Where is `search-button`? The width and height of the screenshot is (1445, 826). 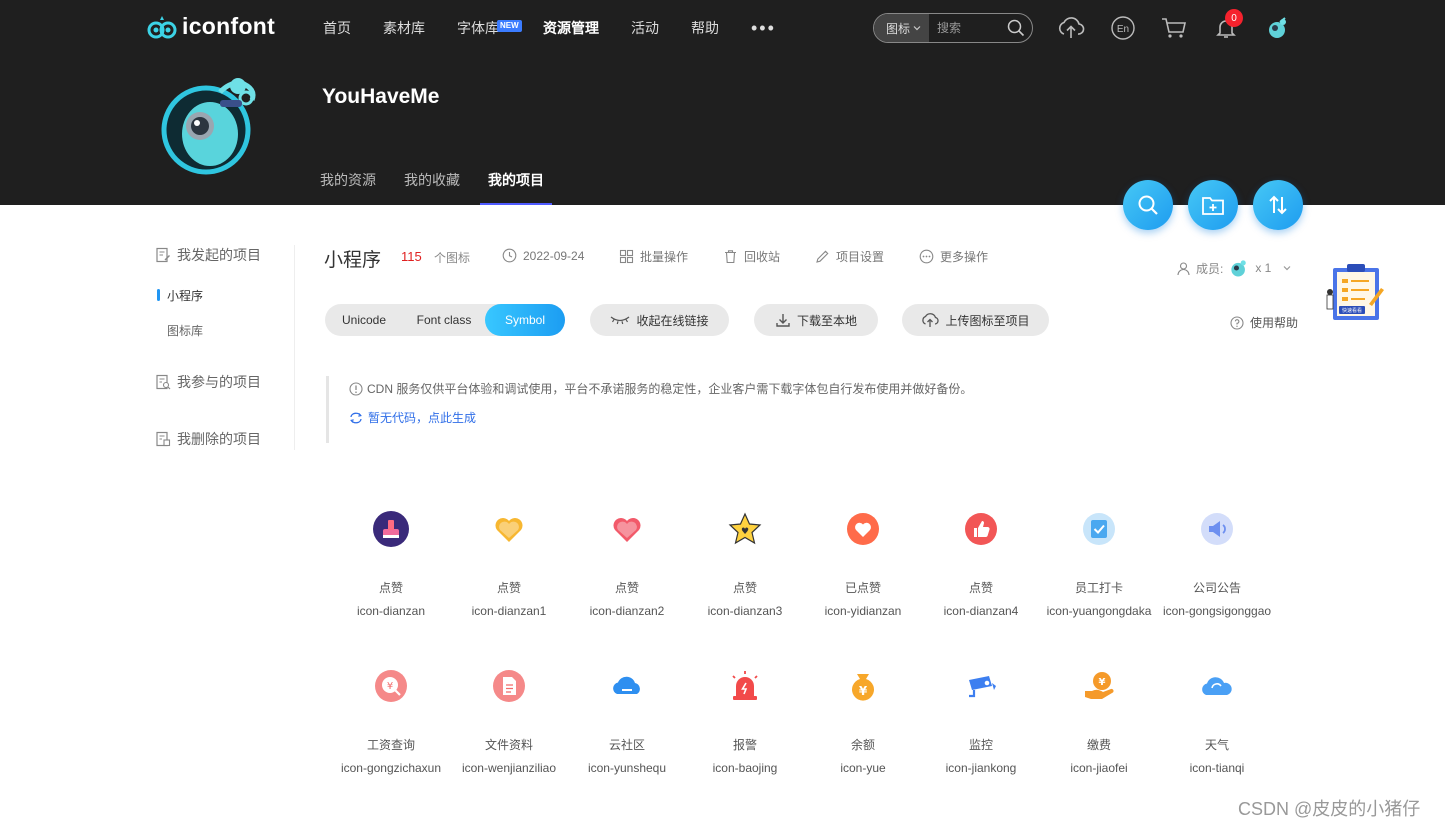
search-button is located at coordinates (1016, 28).